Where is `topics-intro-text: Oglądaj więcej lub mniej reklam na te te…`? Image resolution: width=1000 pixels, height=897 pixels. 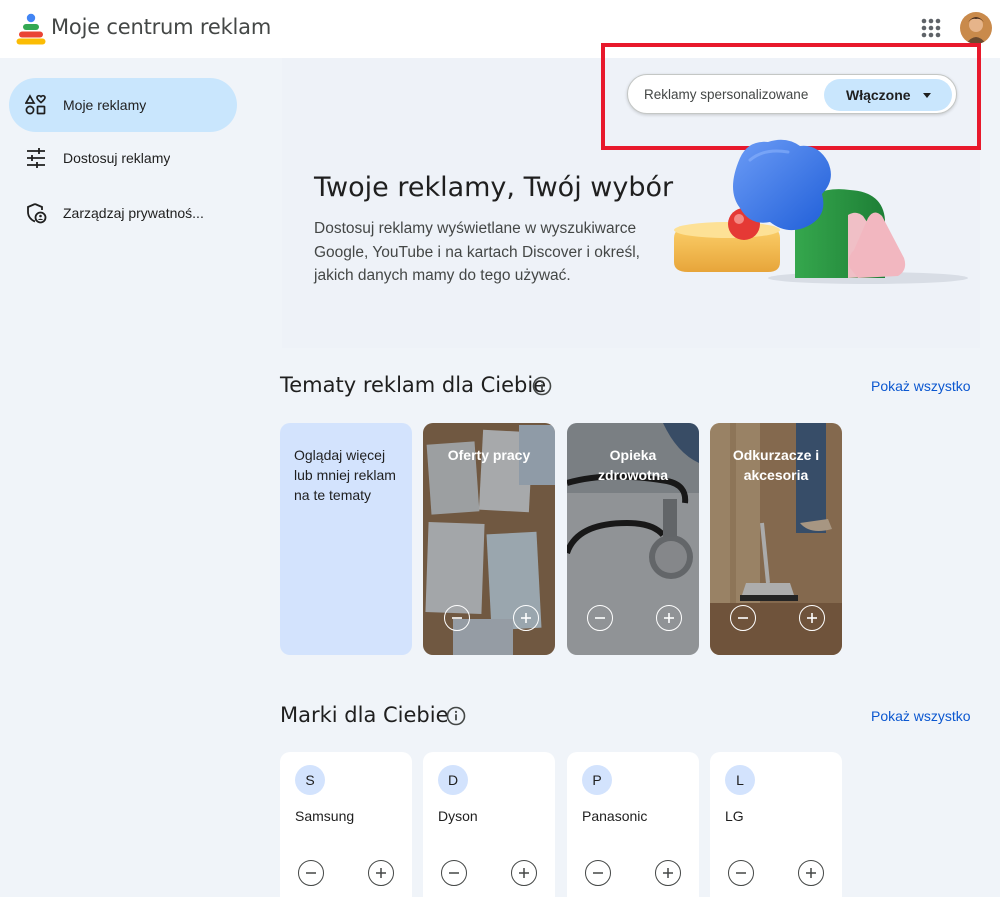
topics-intro-text: Oglądaj więcej lub mniej reklam na te te… is located at coordinates (345, 475).